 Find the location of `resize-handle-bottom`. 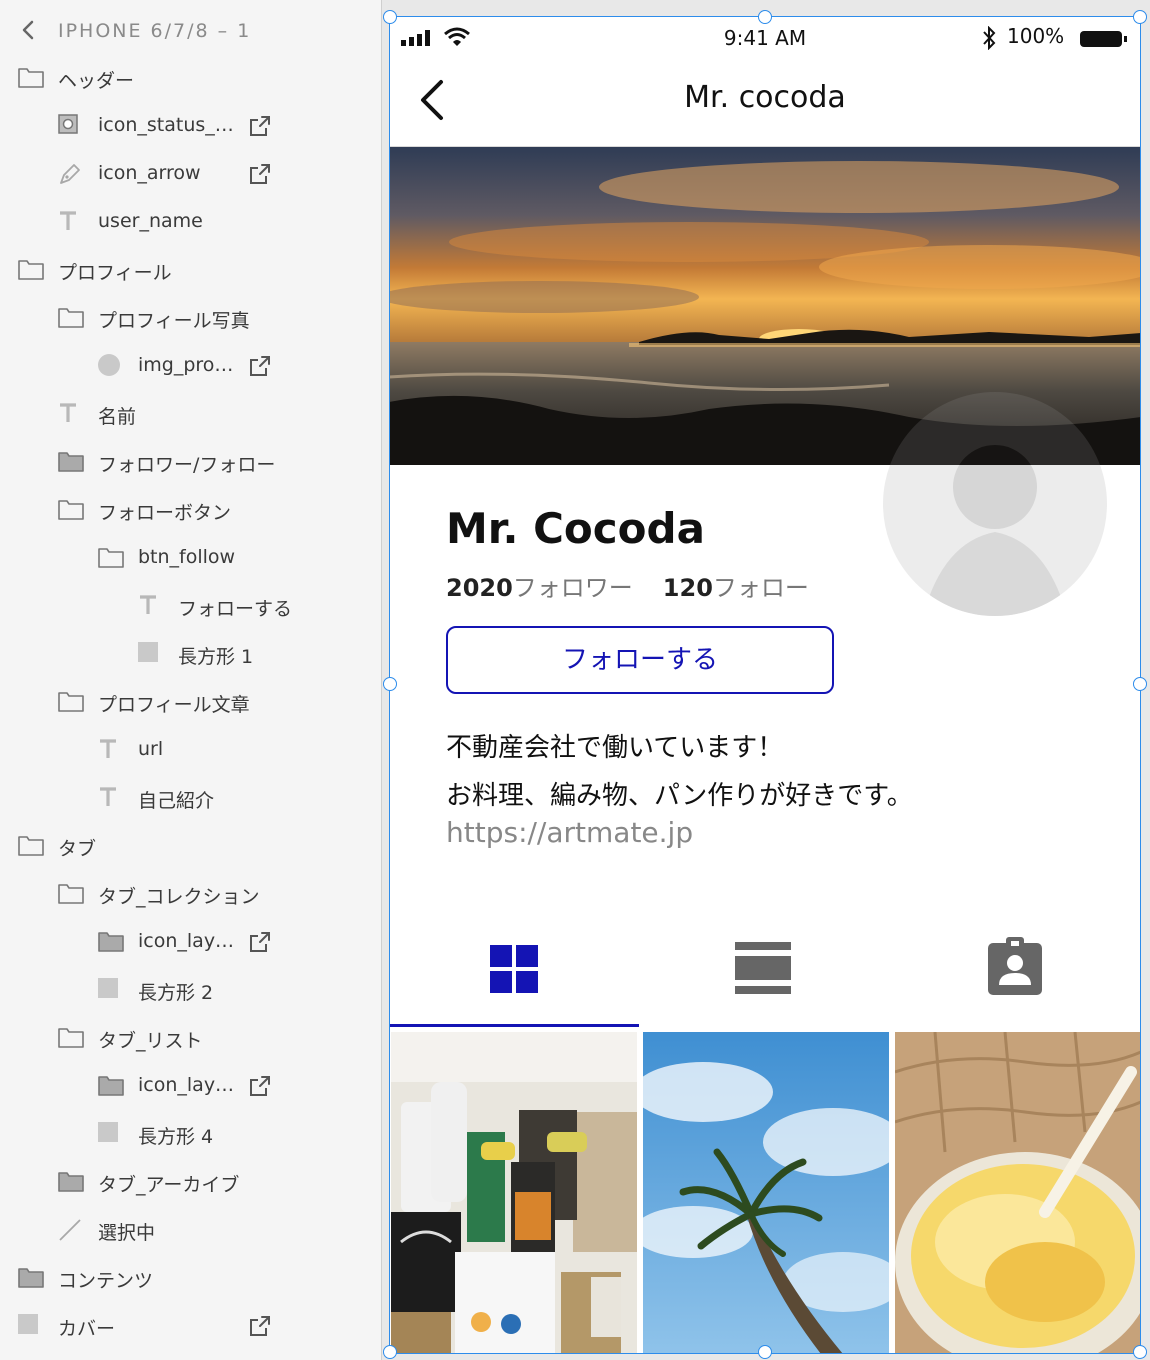

resize-handle-bottom is located at coordinates (765, 1352).